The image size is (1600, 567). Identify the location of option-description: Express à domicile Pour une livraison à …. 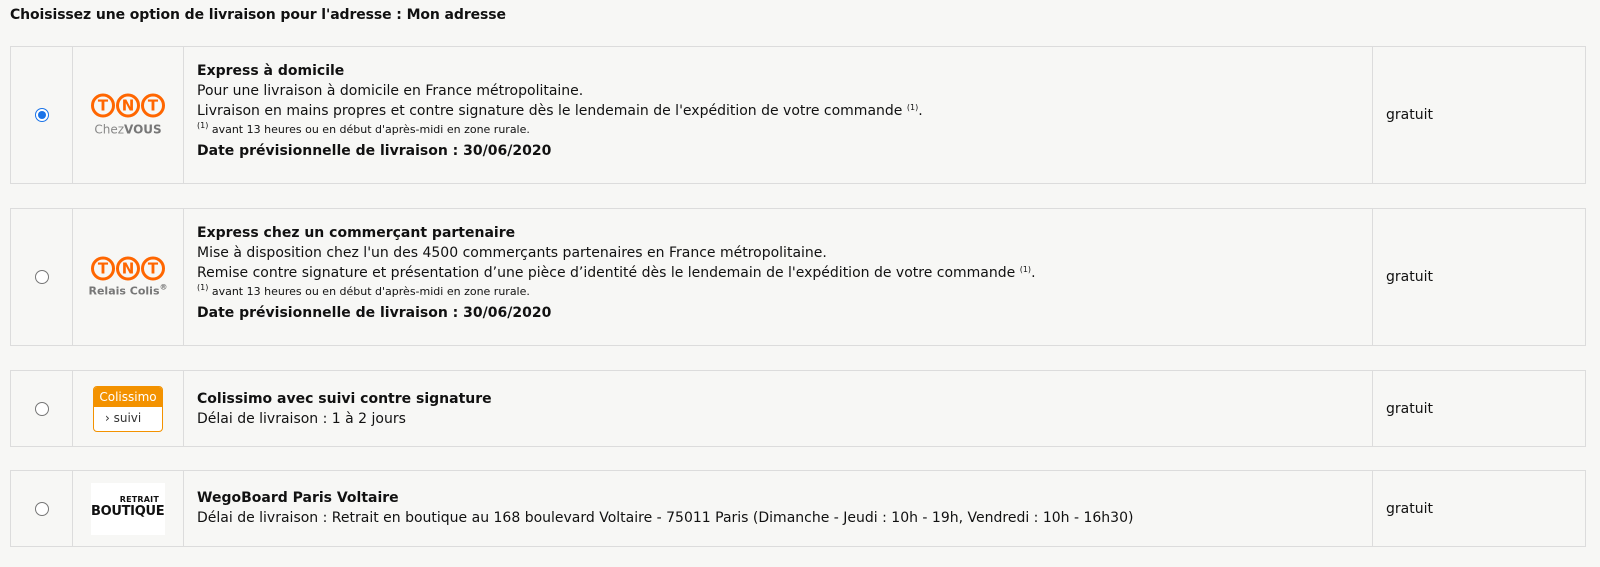
(780, 111).